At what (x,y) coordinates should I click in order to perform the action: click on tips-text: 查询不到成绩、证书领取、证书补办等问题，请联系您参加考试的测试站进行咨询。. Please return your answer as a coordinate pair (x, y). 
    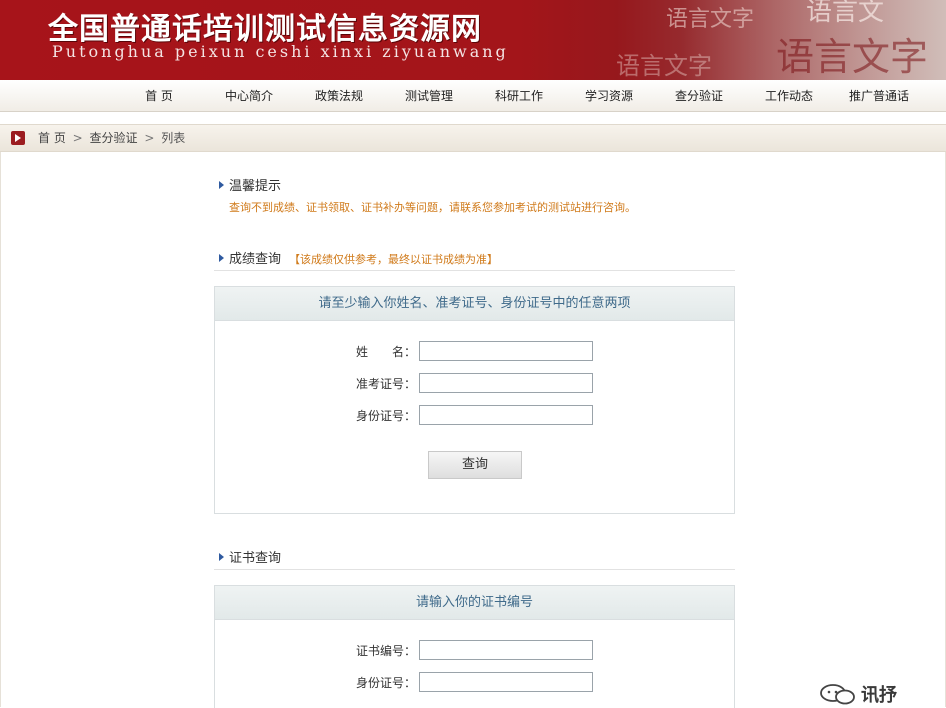
    Looking at the image, I should click on (432, 207).